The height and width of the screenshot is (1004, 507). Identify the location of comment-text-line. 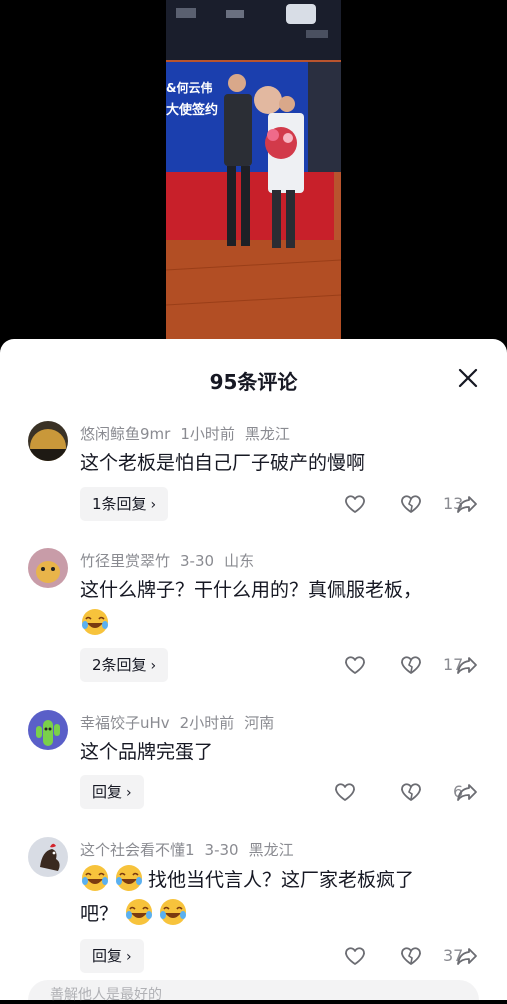
(282, 624).